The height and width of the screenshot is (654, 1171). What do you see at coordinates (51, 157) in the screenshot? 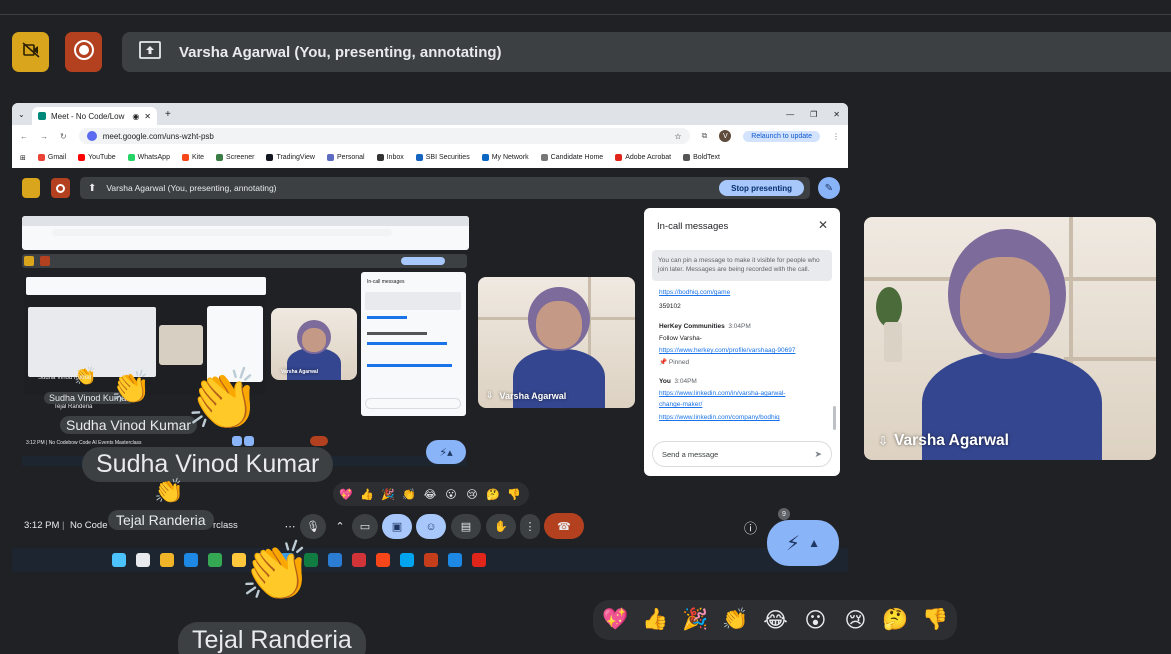
I see `bookmark-item: Gmail` at bounding box center [51, 157].